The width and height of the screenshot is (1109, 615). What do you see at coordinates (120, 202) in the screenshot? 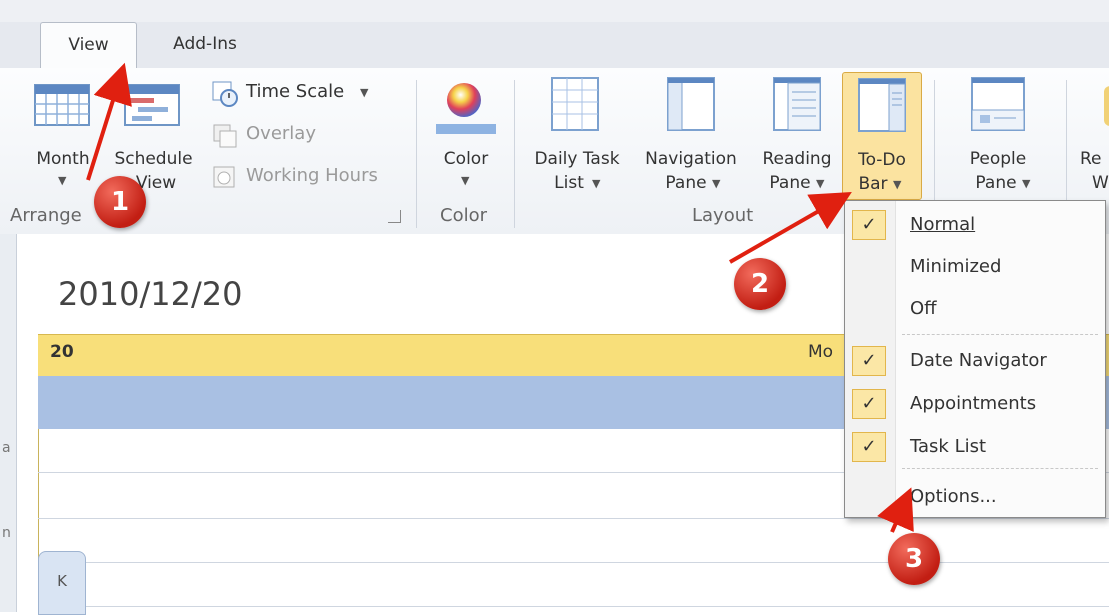
I see `annotation-badge-1: 1` at bounding box center [120, 202].